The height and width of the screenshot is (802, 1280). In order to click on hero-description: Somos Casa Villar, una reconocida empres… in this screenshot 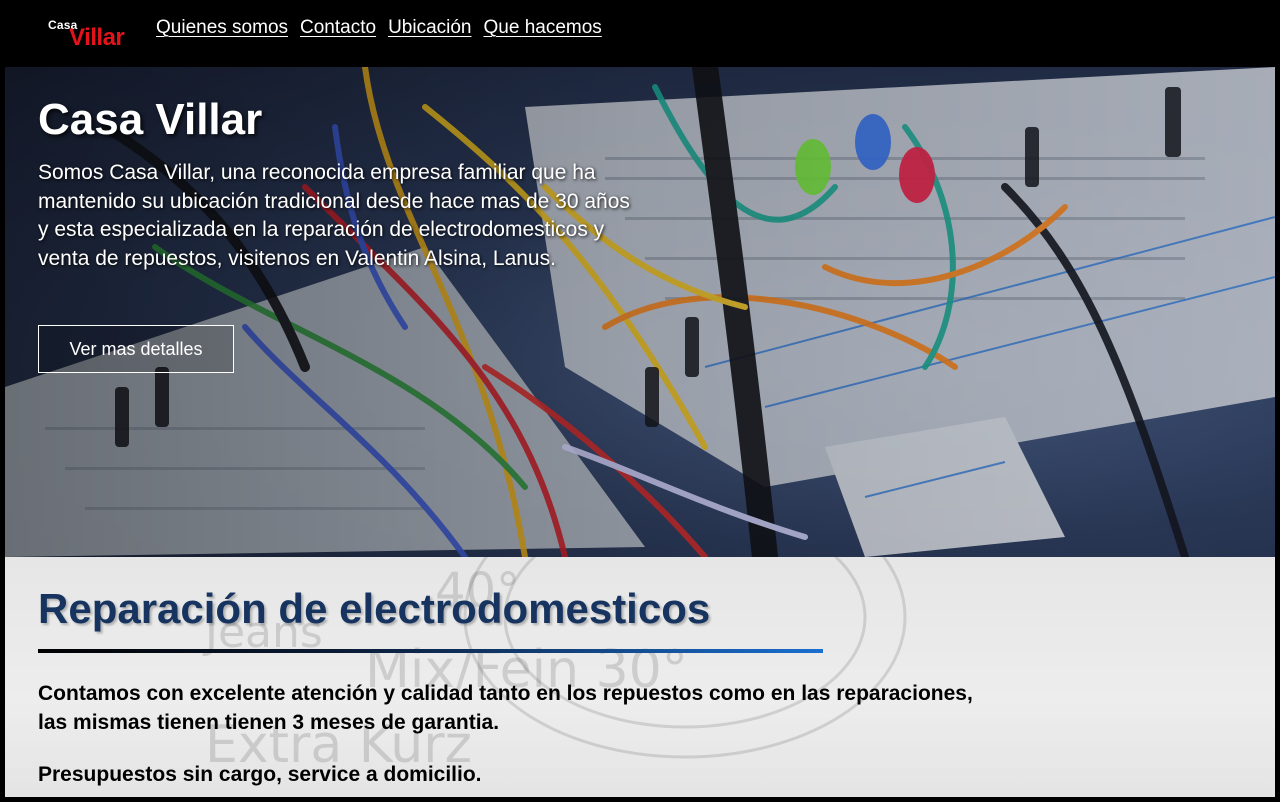, I will do `click(334, 215)`.